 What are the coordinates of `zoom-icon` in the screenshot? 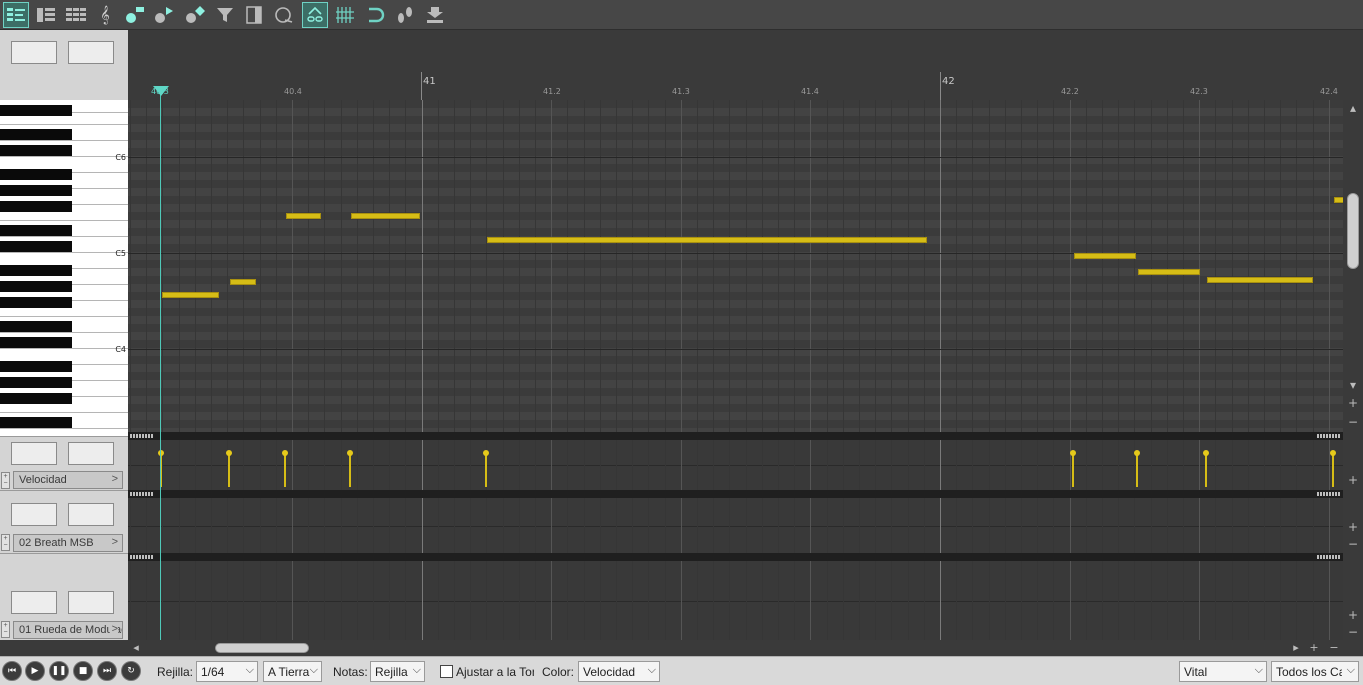 It's located at (284, 15).